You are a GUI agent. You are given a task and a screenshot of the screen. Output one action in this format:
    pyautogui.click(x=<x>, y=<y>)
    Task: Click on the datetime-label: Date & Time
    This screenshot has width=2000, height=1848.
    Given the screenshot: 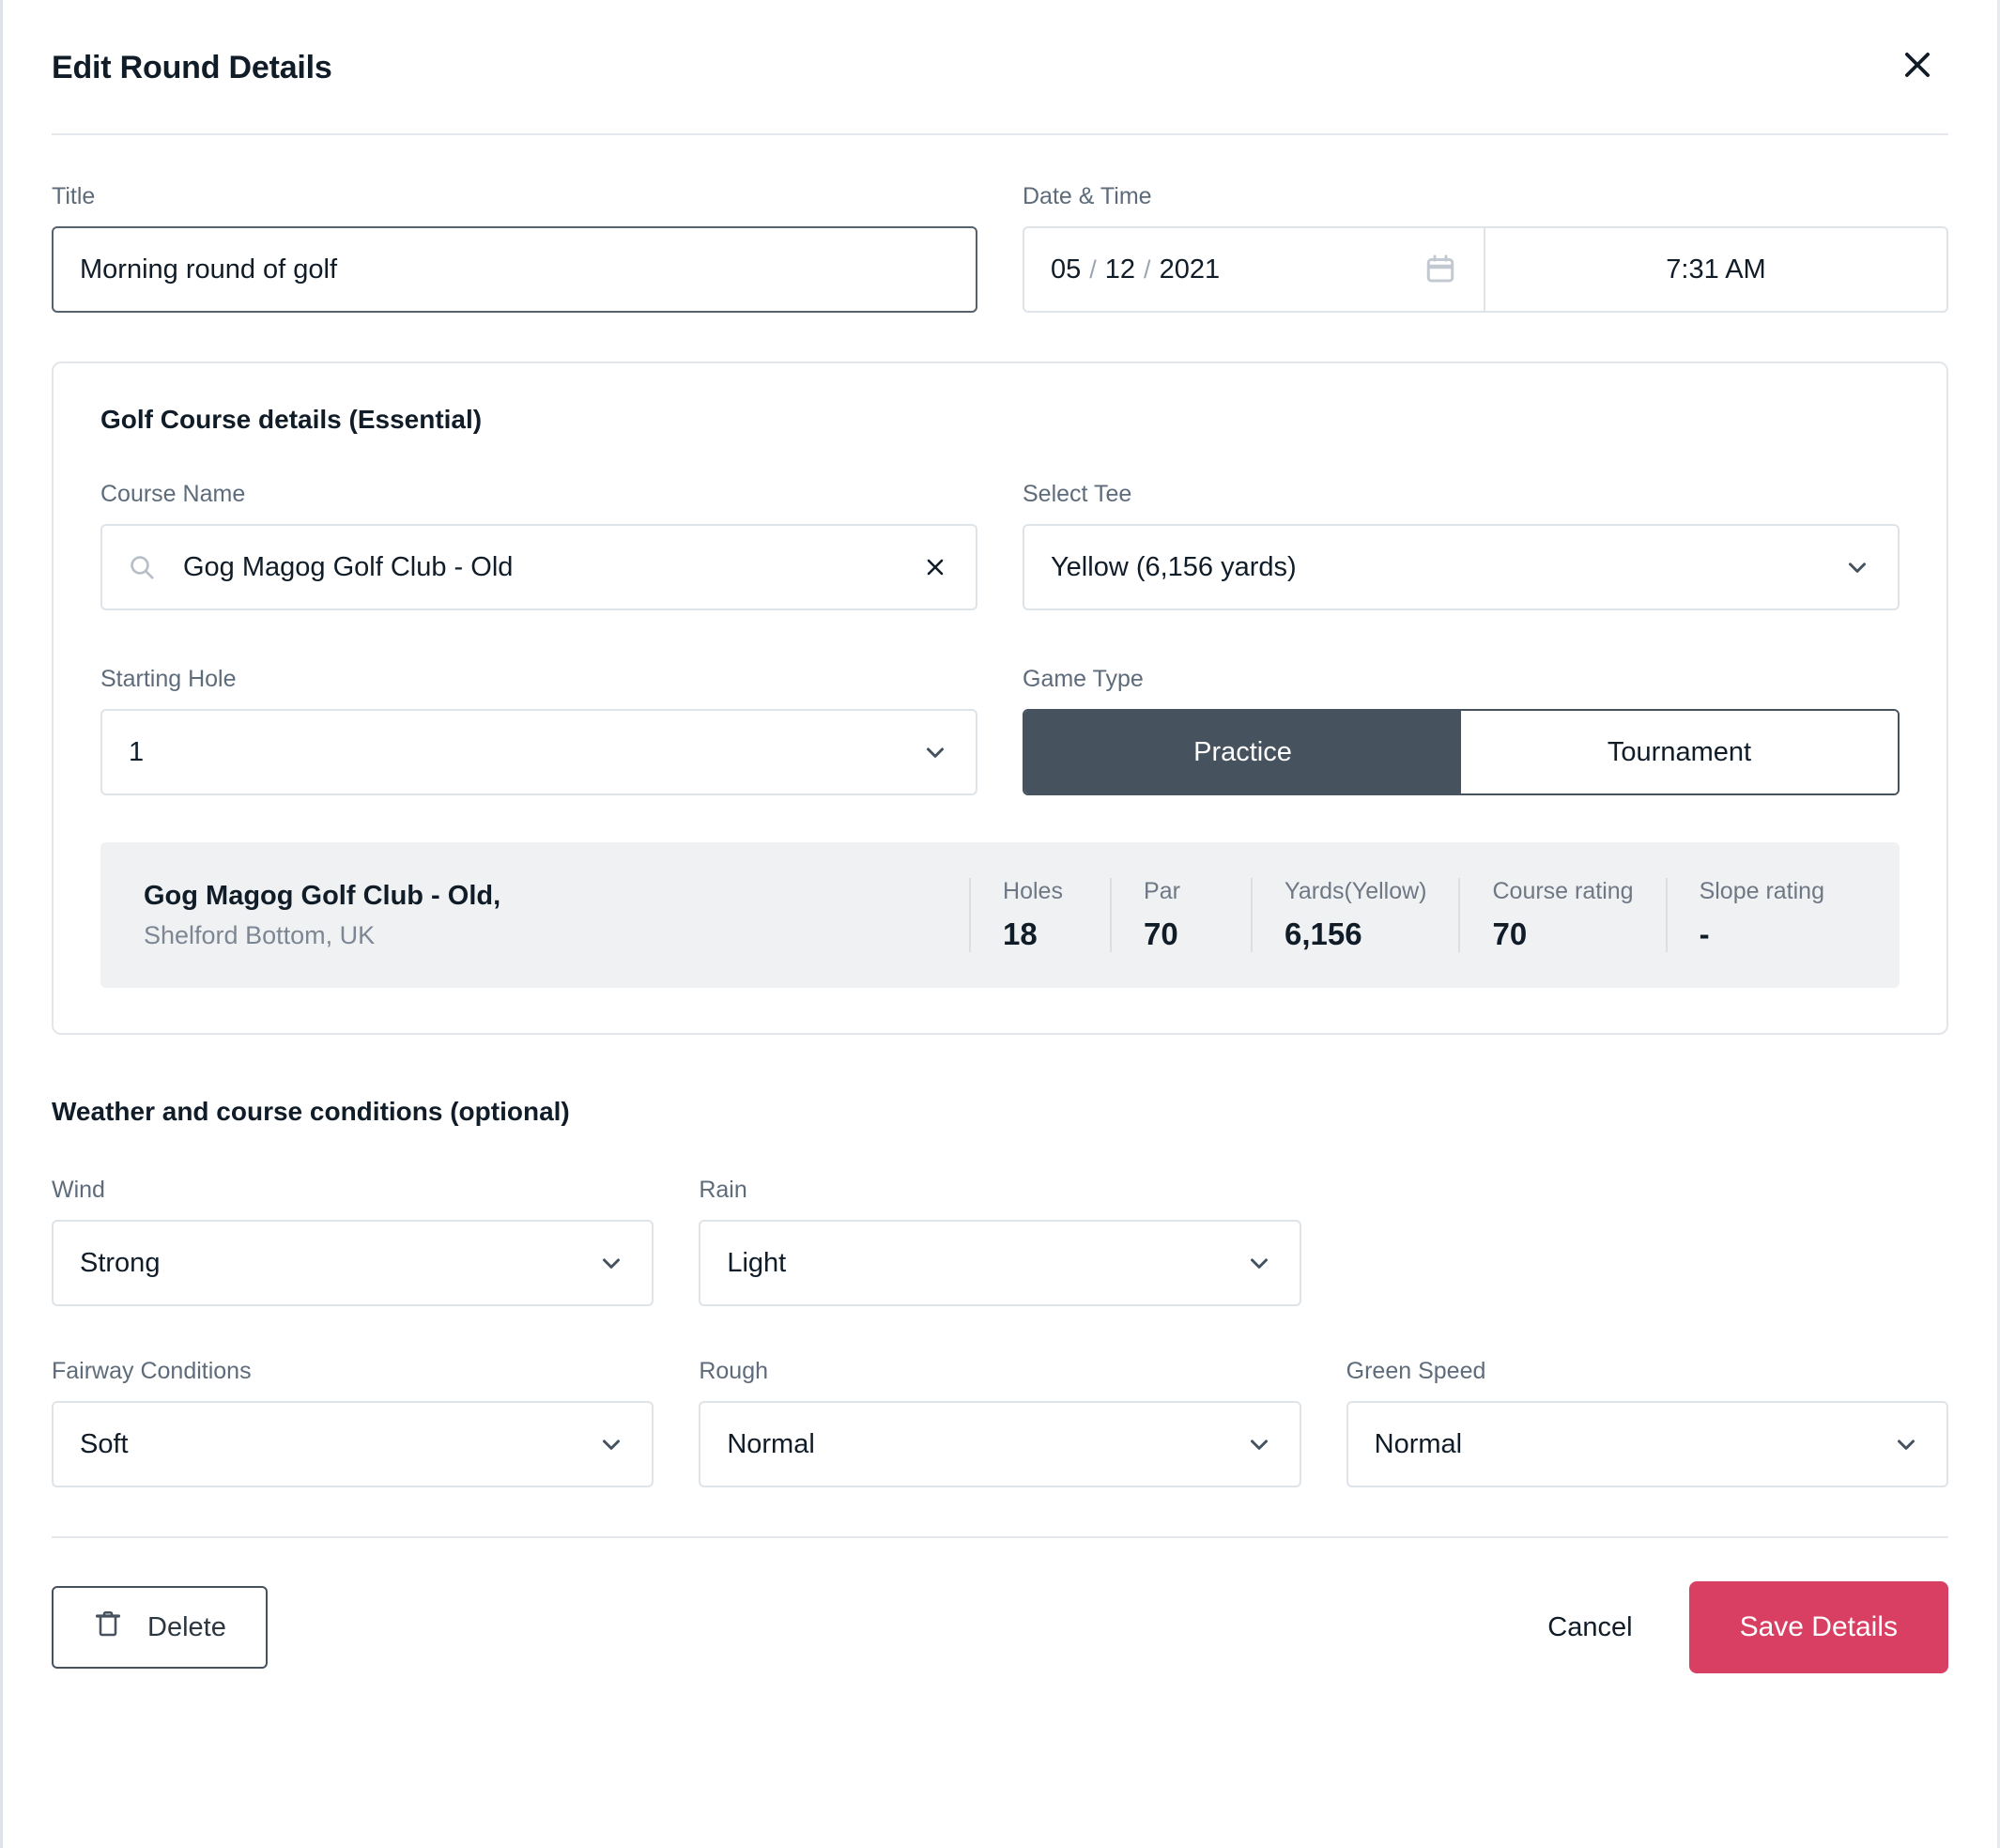 What is the action you would take?
    pyautogui.click(x=1087, y=196)
    